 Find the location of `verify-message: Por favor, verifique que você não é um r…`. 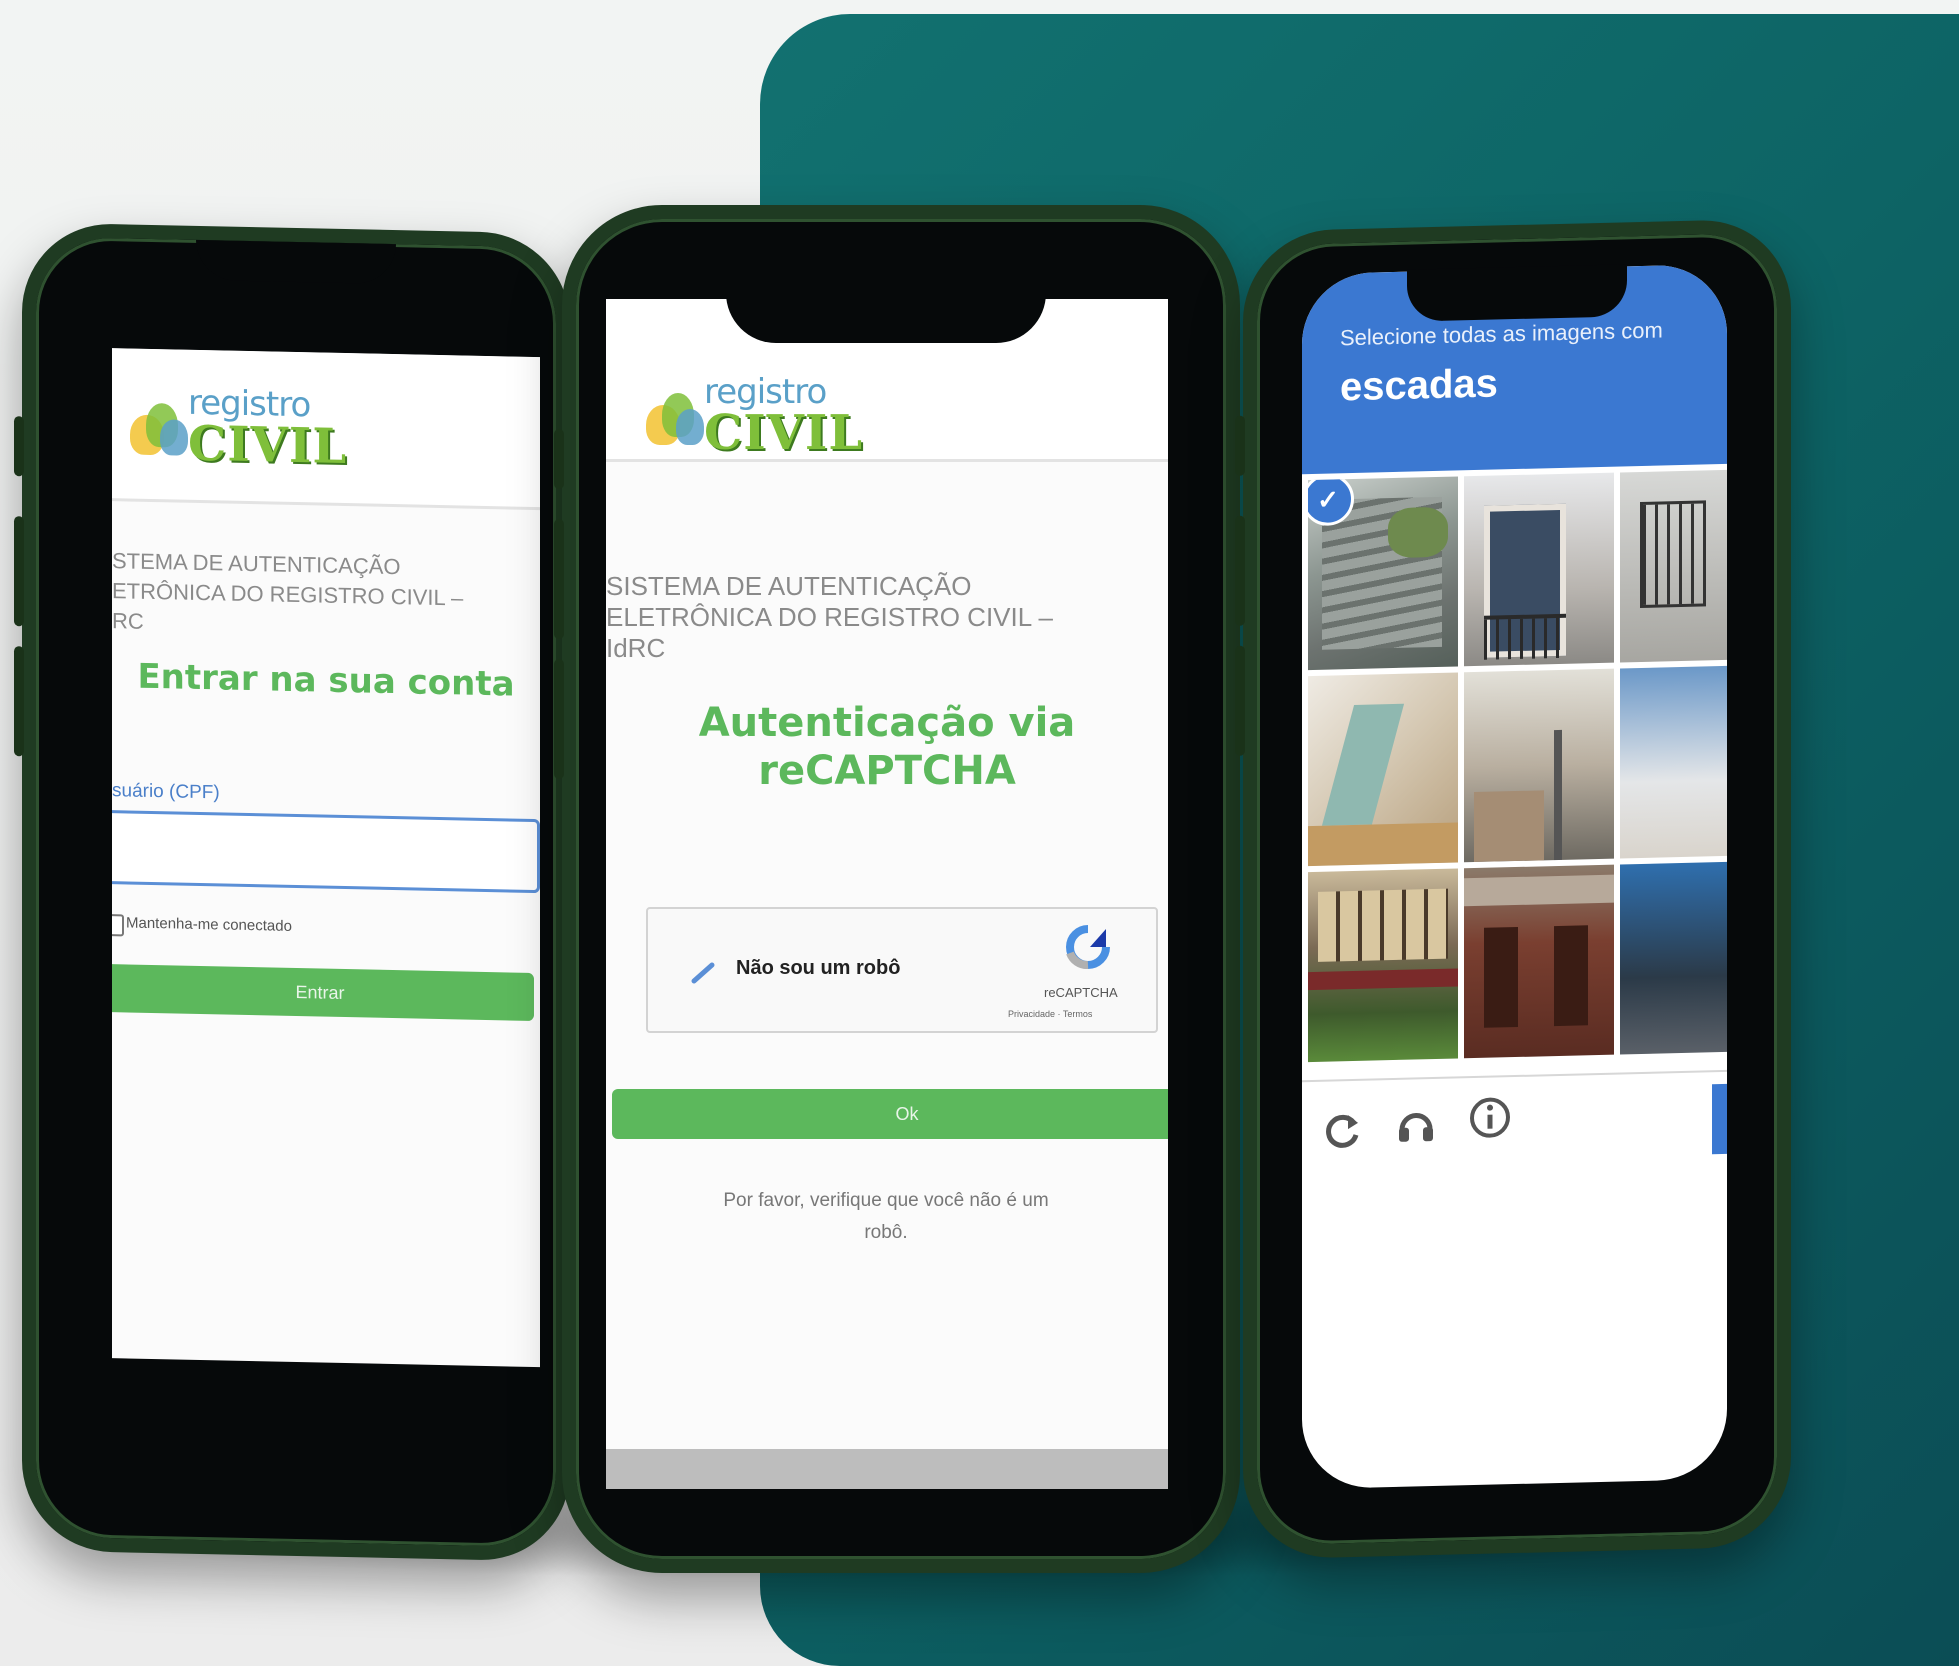

verify-message: Por favor, verifique que você não é um r… is located at coordinates (886, 1216).